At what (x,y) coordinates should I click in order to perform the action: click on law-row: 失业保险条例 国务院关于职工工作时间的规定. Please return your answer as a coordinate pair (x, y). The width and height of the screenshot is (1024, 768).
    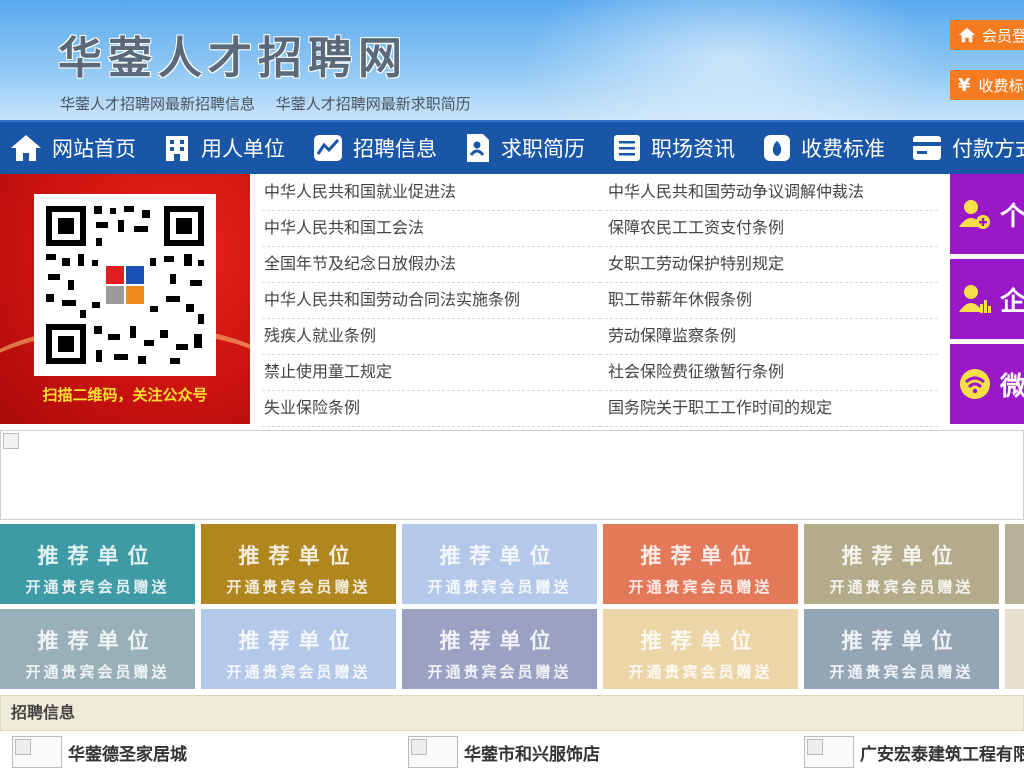
    Looking at the image, I should click on (600, 409).